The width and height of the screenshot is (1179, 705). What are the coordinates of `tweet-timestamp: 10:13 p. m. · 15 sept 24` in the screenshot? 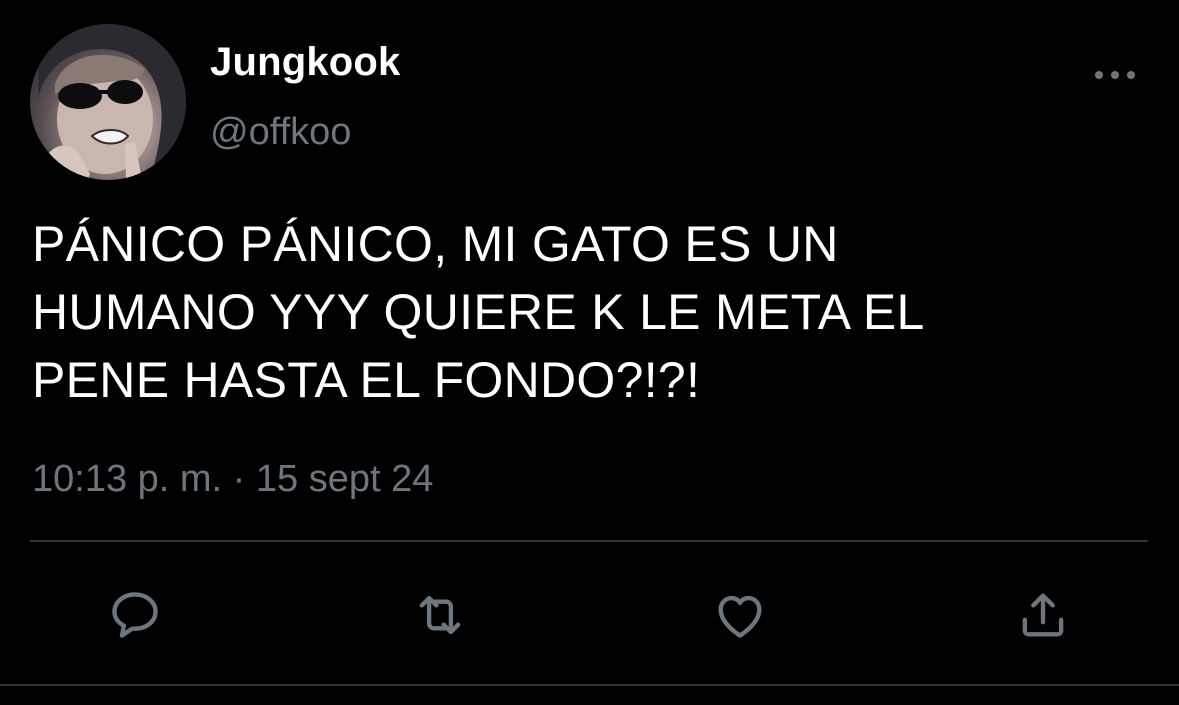 It's located at (232, 479).